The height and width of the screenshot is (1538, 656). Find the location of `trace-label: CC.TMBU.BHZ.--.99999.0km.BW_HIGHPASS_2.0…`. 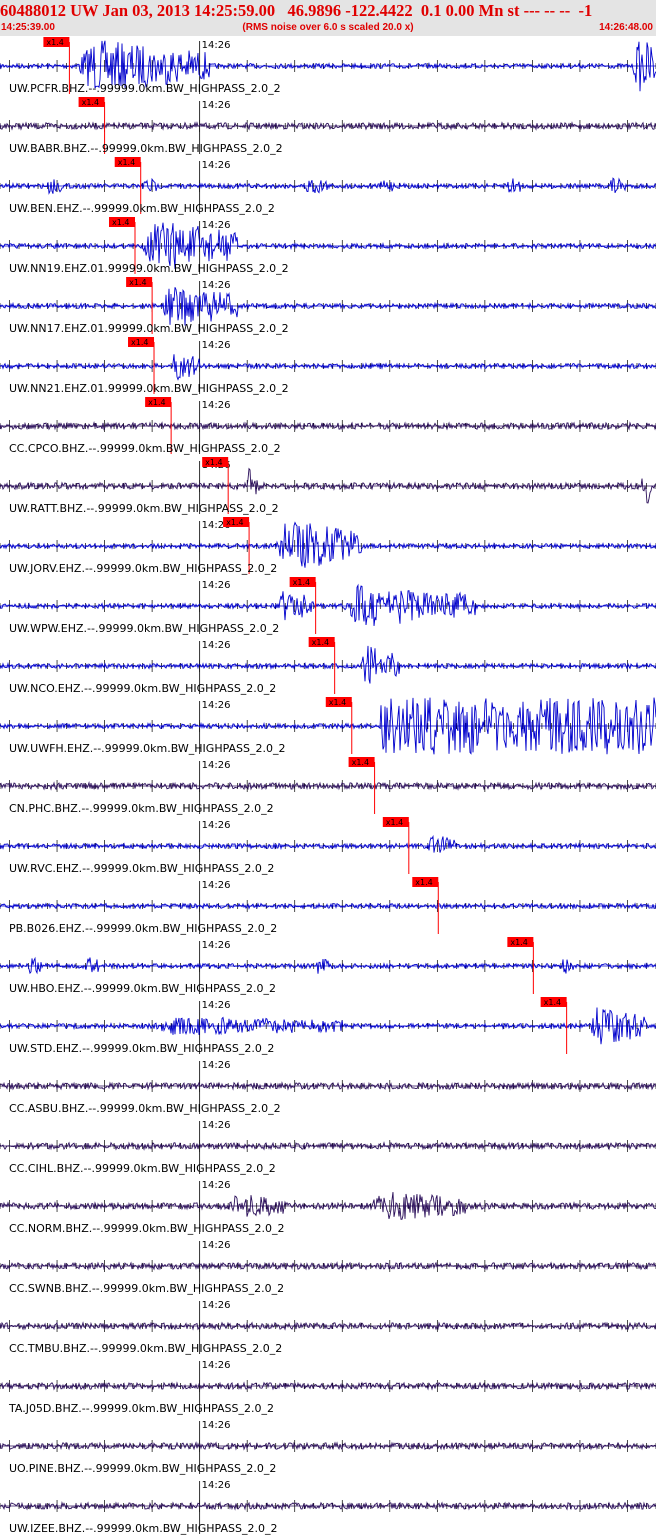

trace-label: CC.TMBU.BHZ.--.99999.0km.BW_HIGHPASS_2.0… is located at coordinates (145, 1348).